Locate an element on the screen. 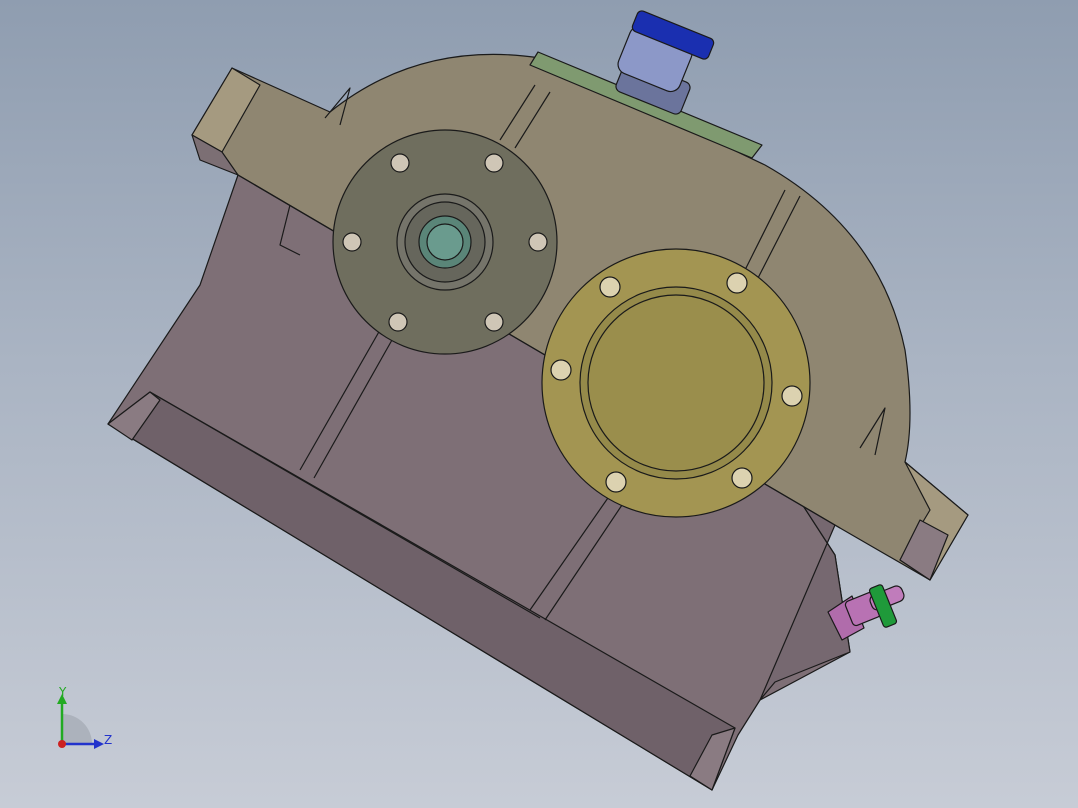  axis-triad: Y Z is located at coordinates (84, 717).